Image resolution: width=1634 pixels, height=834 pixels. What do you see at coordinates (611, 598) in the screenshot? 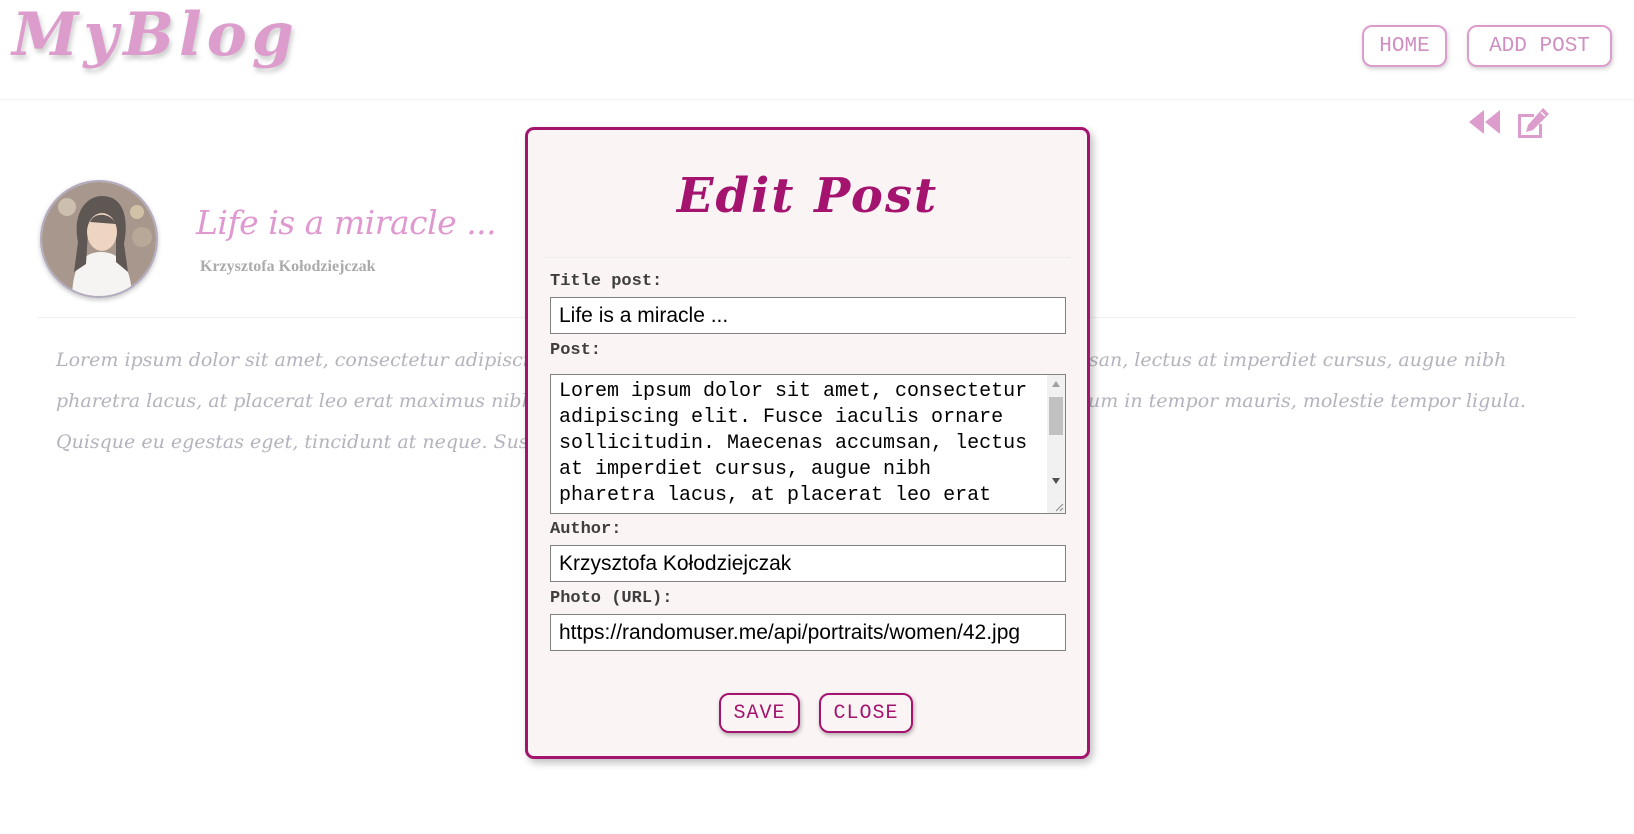
I see `photo-label: Photo (URL):` at bounding box center [611, 598].